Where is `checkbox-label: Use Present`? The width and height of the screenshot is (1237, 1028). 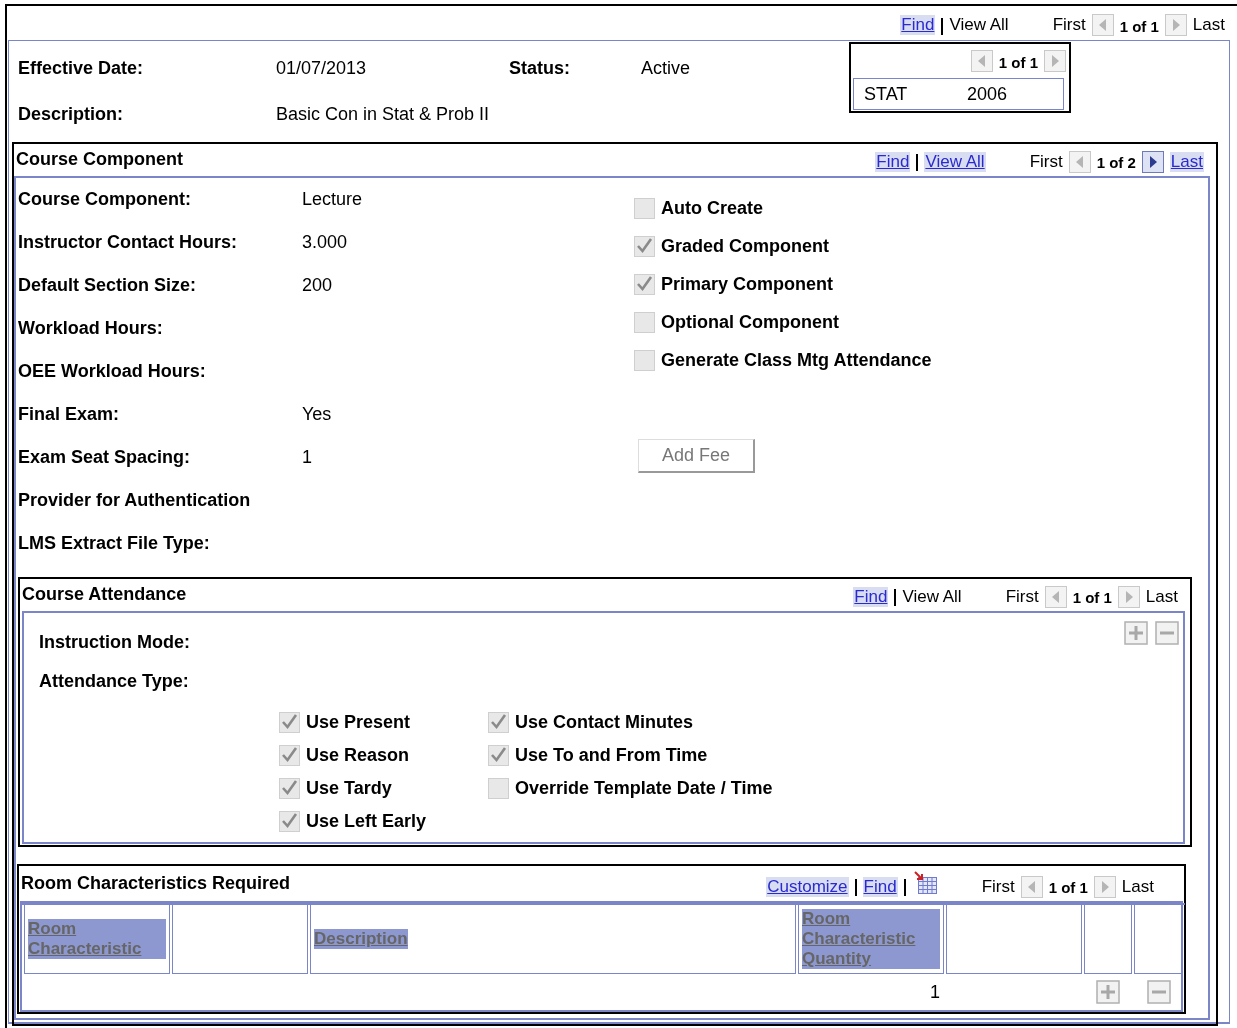
checkbox-label: Use Present is located at coordinates (358, 722).